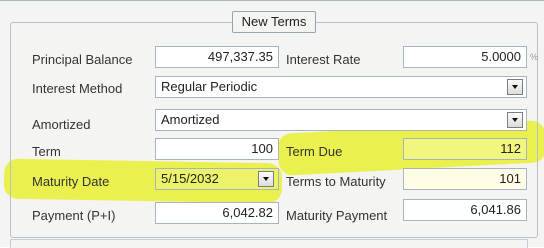 The image size is (544, 248). What do you see at coordinates (323, 59) in the screenshot?
I see `interest-rate-label: Interest Rate` at bounding box center [323, 59].